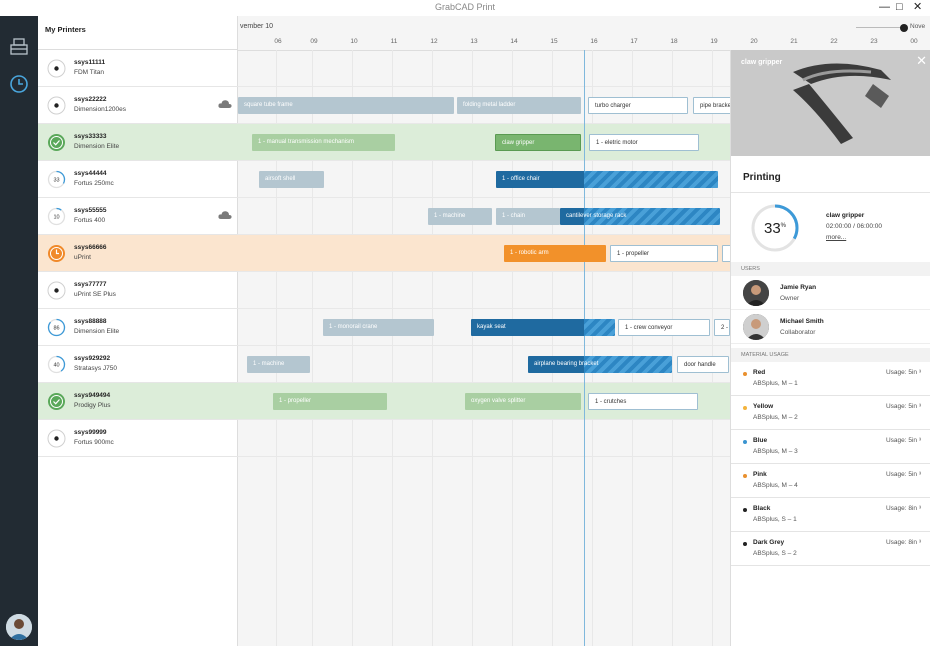 The image size is (930, 646). I want to click on printer-model: Prodigy Plus, so click(92, 405).